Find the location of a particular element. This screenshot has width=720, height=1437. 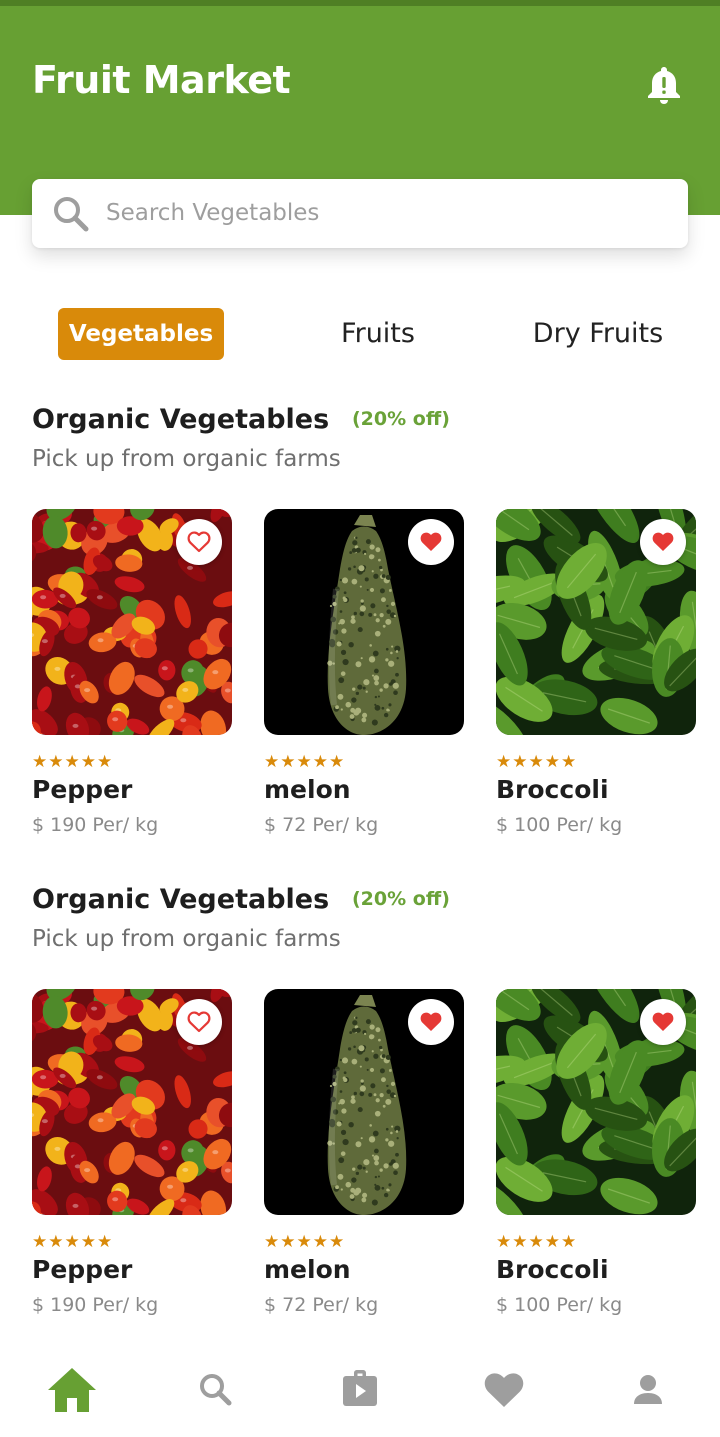

nav-profile is located at coordinates (648, 1390).